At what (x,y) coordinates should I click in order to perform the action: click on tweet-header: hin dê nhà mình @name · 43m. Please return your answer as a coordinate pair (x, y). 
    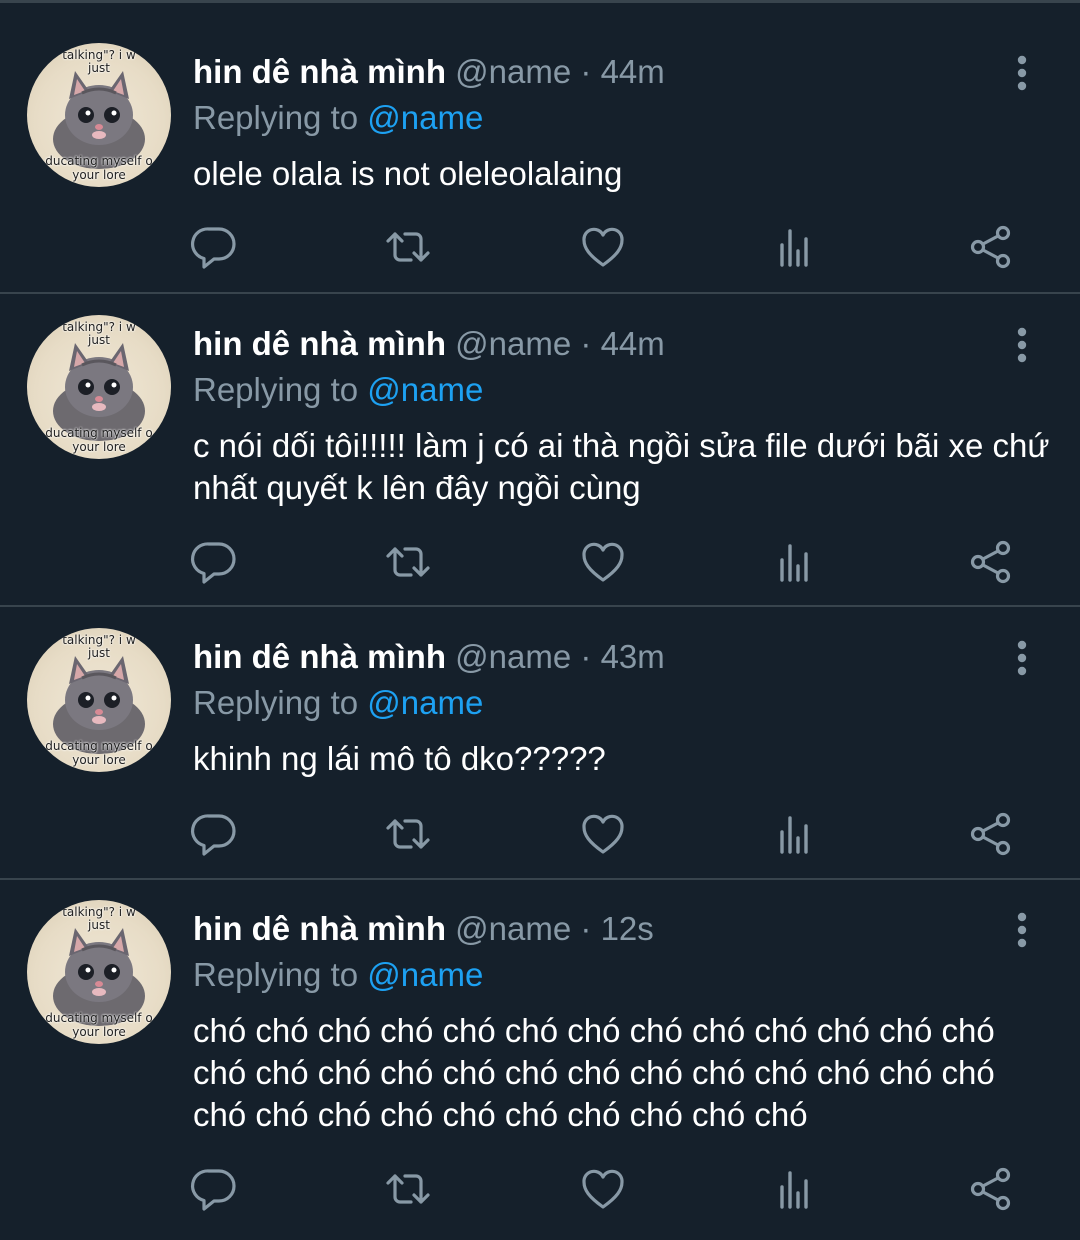
    Looking at the image, I should click on (429, 657).